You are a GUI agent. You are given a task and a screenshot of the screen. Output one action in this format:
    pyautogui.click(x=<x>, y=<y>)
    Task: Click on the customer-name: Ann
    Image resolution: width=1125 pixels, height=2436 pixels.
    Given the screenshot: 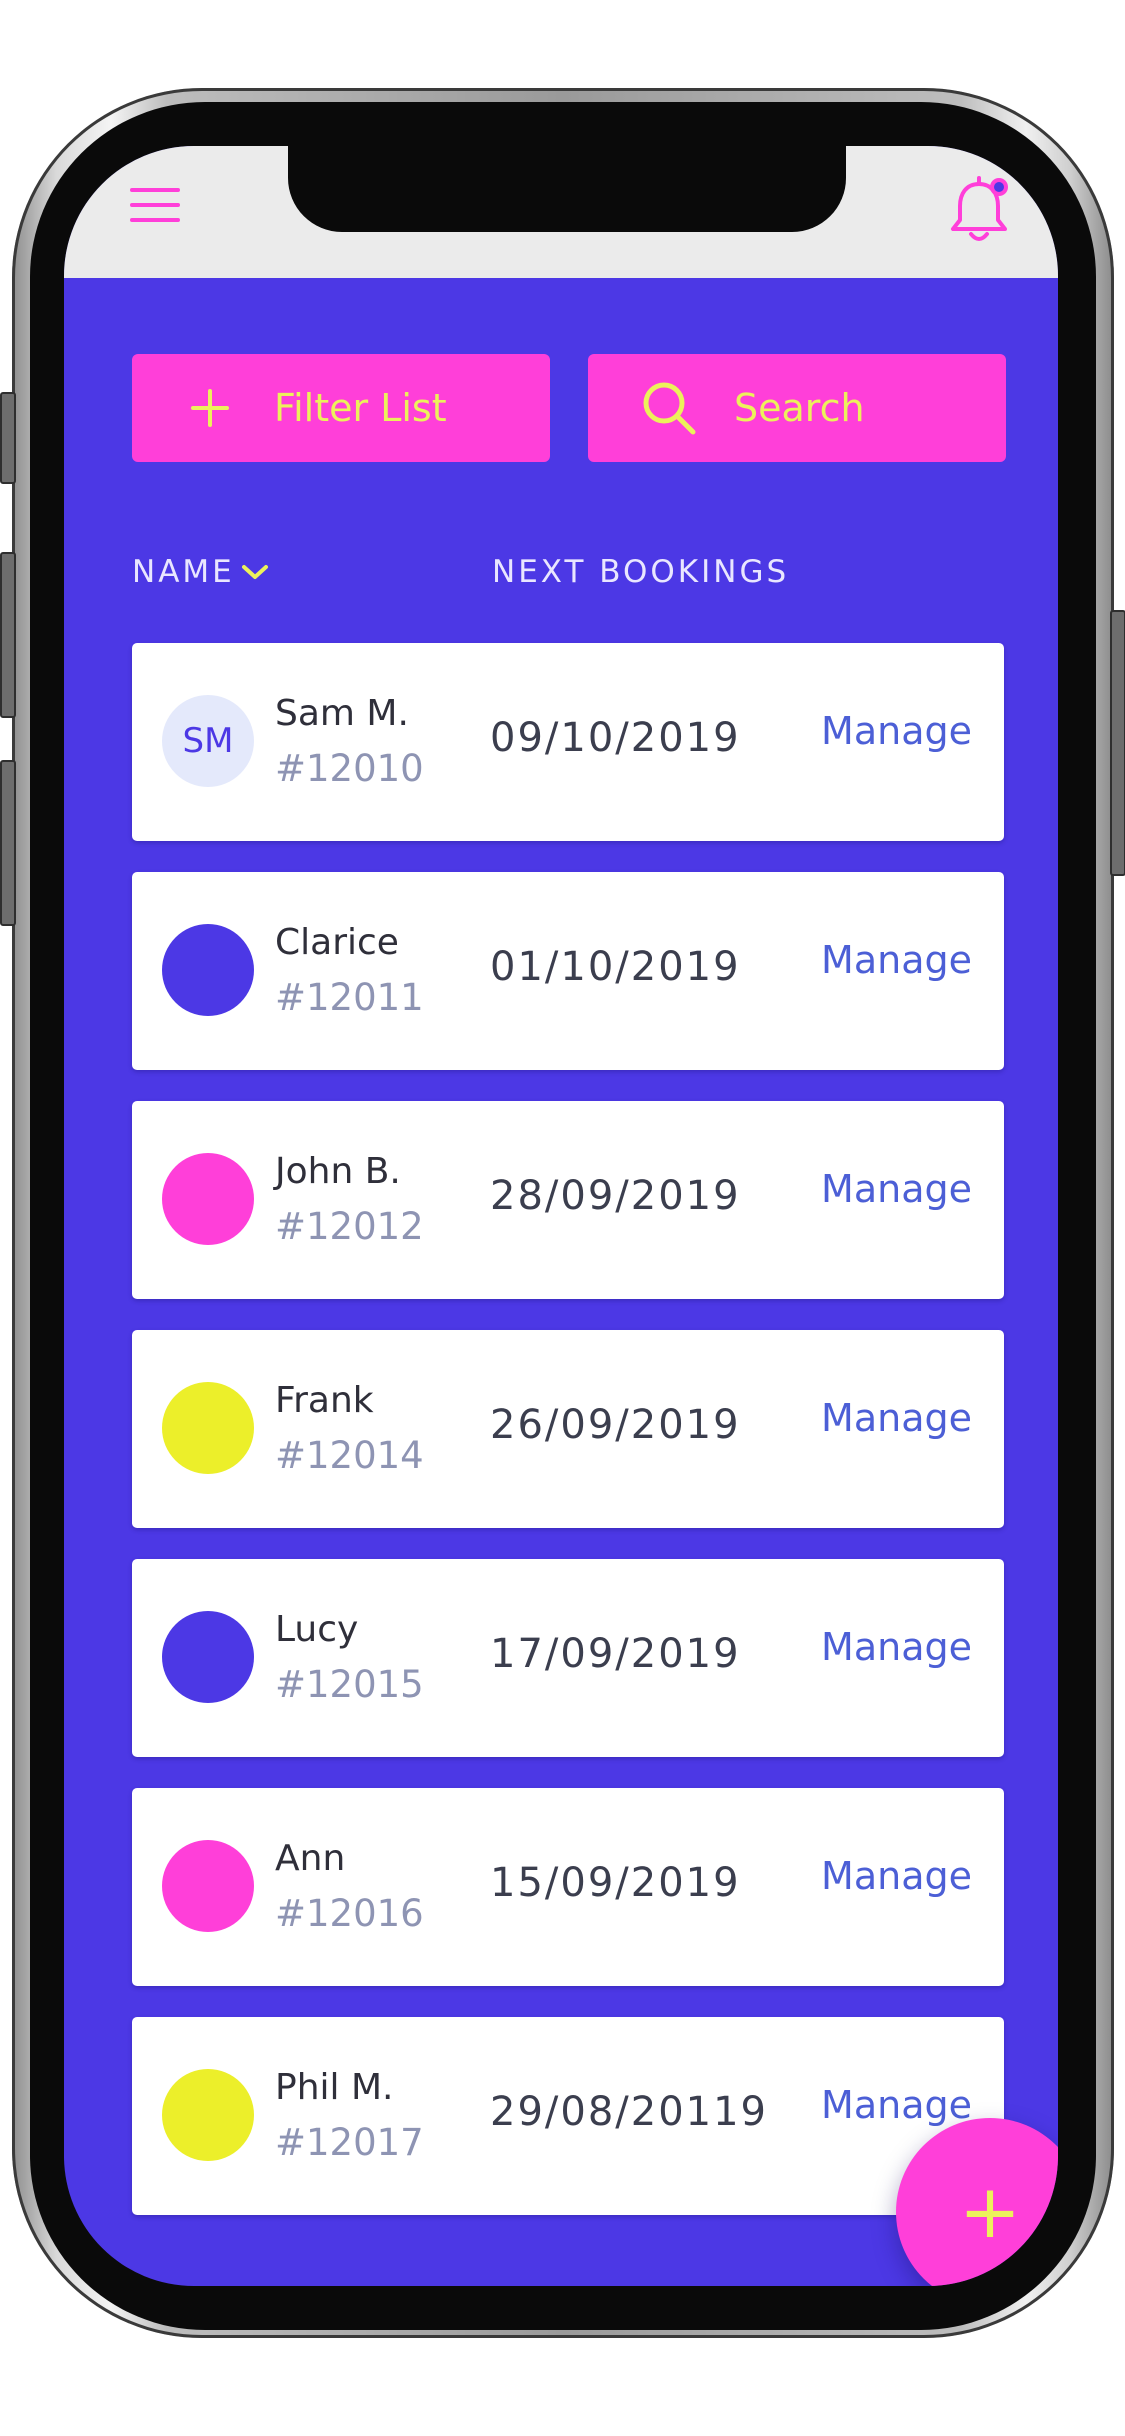 What is the action you would take?
    pyautogui.click(x=310, y=1858)
    